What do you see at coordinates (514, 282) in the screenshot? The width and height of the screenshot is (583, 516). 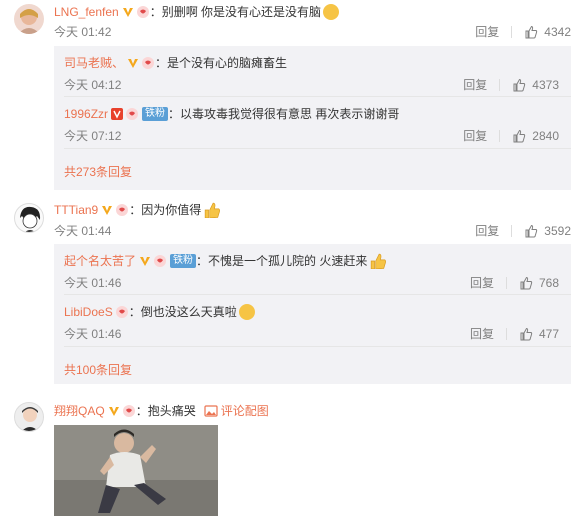 I see `reply-actions: 回复 768` at bounding box center [514, 282].